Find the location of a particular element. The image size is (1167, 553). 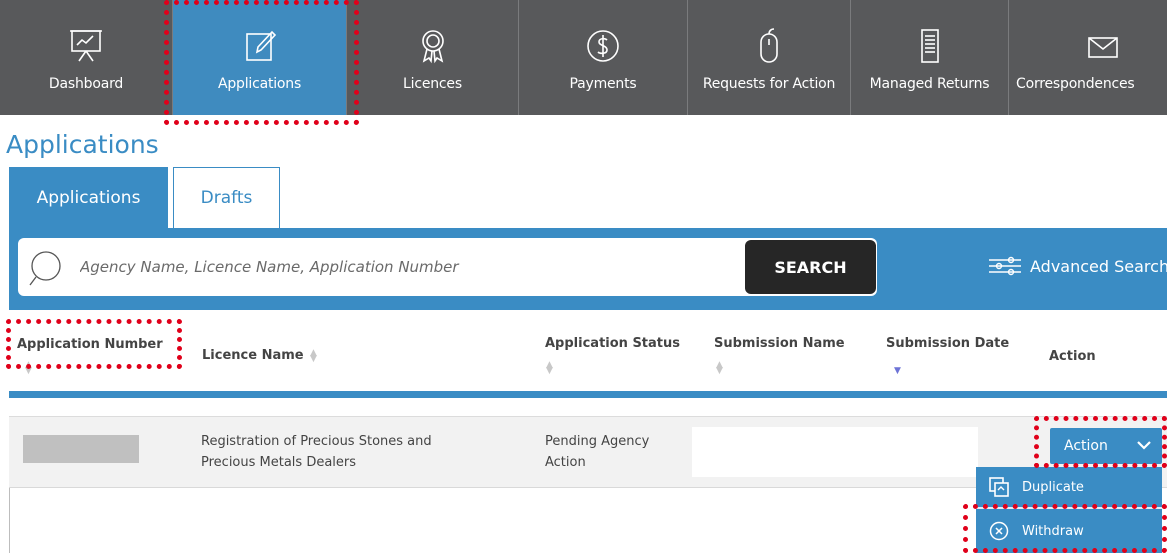

tab-drafts: Drafts is located at coordinates (226, 197).